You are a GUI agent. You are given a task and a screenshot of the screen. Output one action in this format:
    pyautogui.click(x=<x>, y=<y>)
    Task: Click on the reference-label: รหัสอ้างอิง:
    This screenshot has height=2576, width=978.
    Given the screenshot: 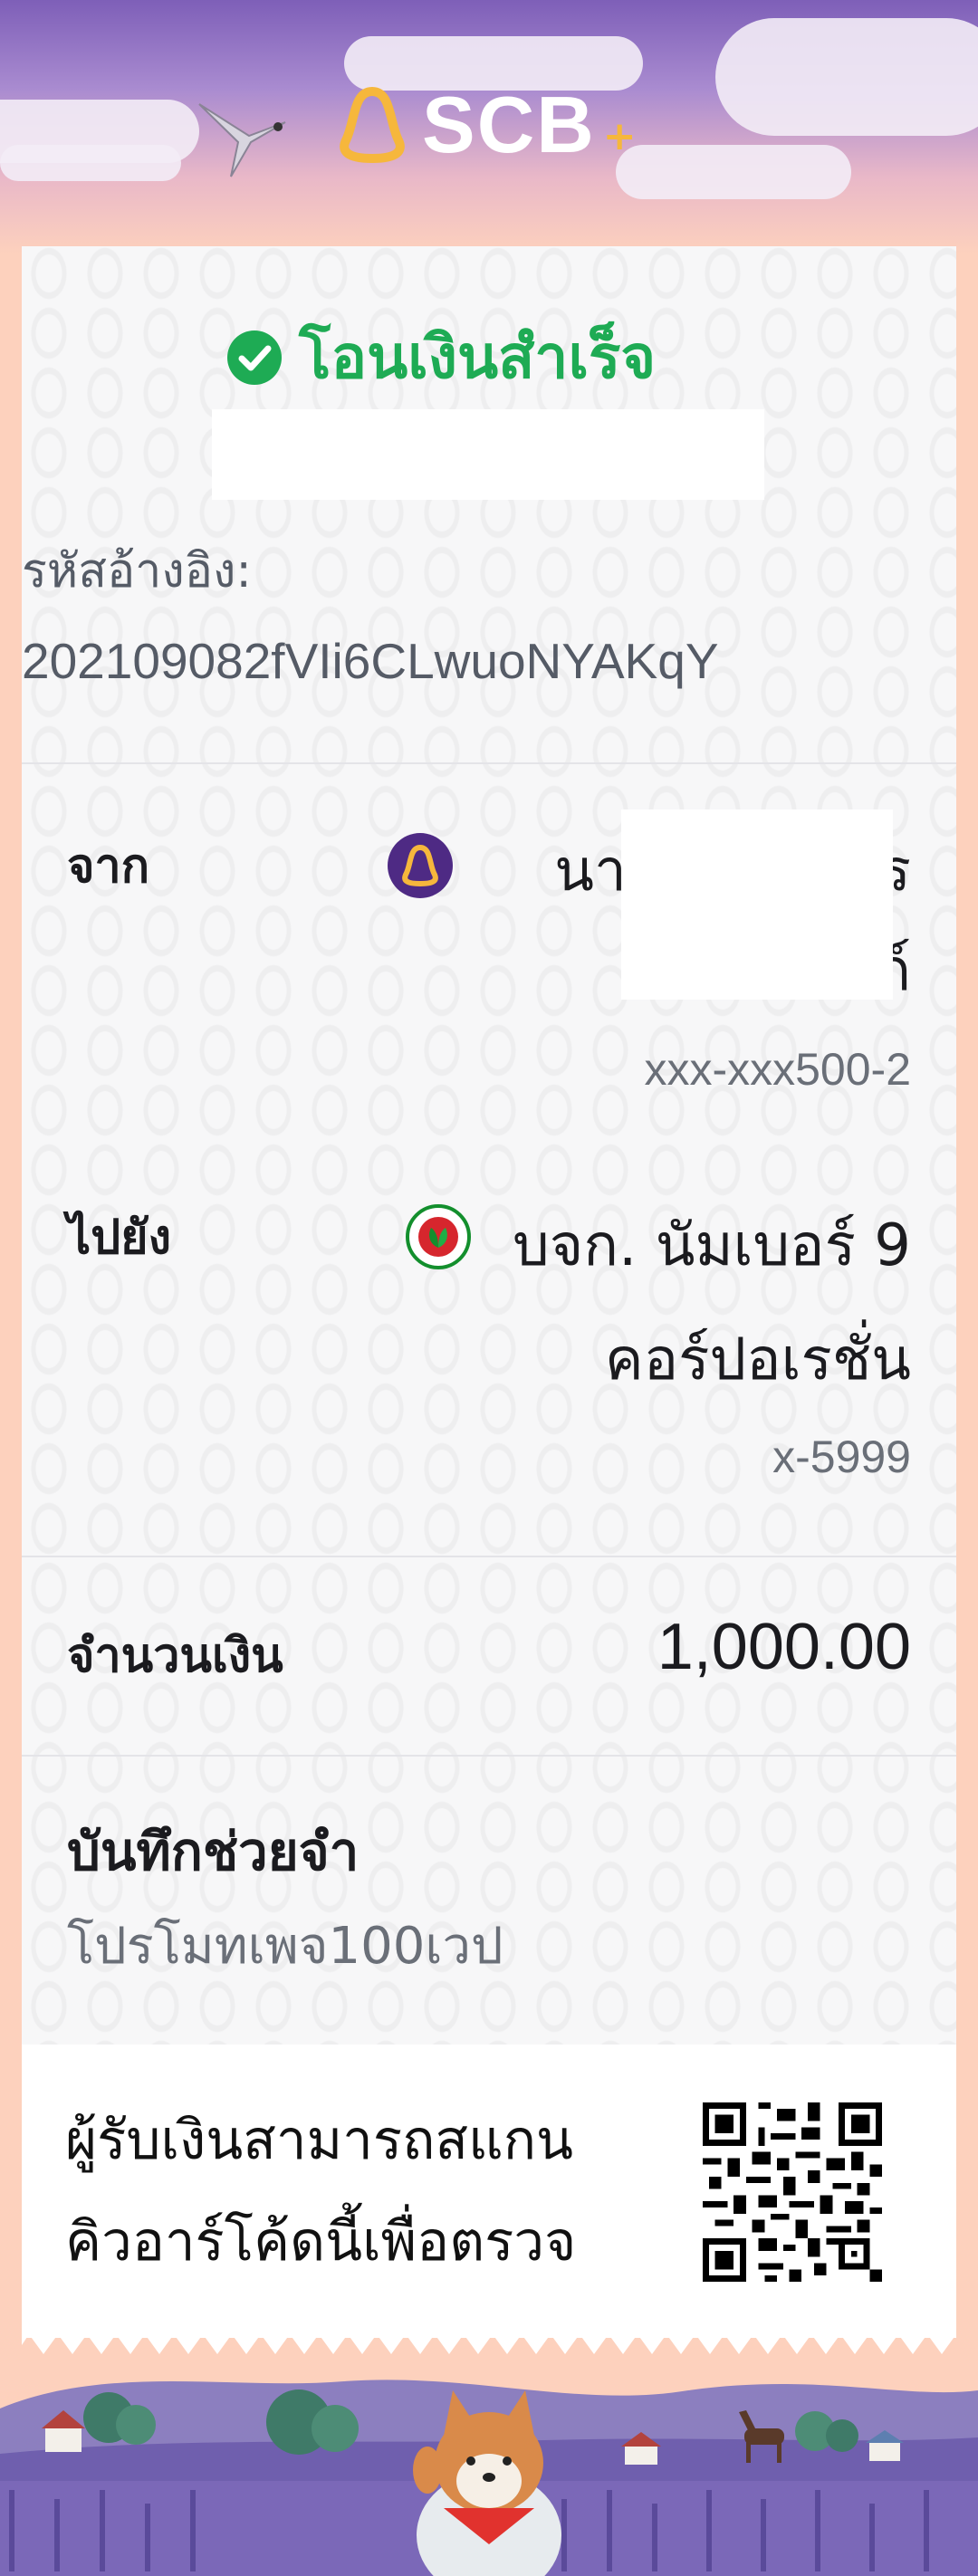 What is the action you would take?
    pyautogui.click(x=137, y=571)
    